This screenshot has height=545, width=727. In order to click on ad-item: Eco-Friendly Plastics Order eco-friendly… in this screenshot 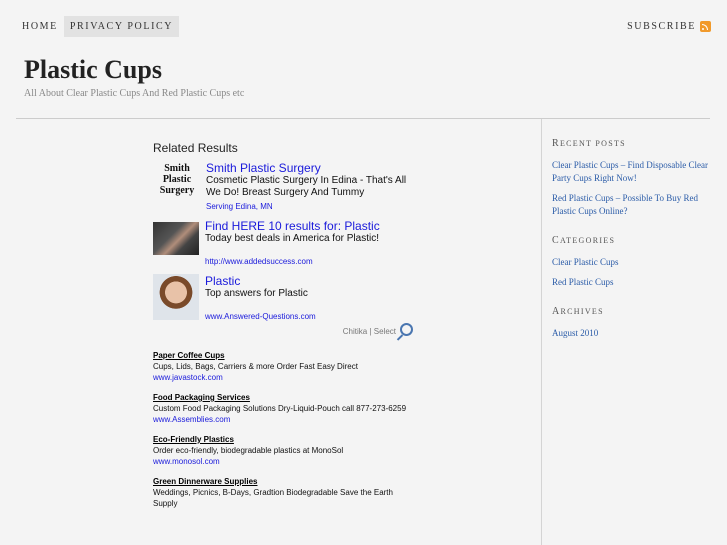, I will do `click(283, 450)`.